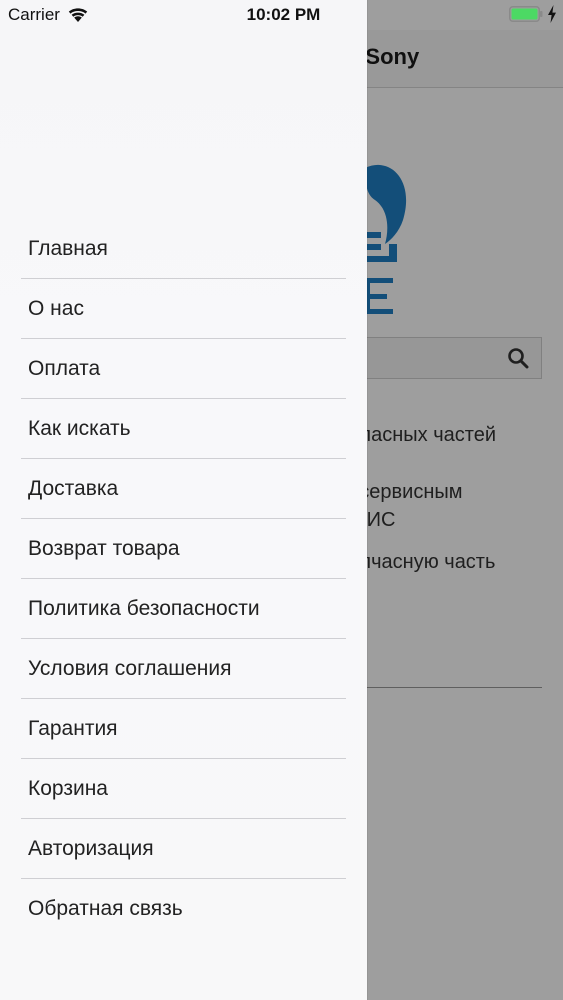 The width and height of the screenshot is (563, 1000). Describe the element at coordinates (183, 249) in the screenshot. I see `menu-item-home: Главная` at that location.